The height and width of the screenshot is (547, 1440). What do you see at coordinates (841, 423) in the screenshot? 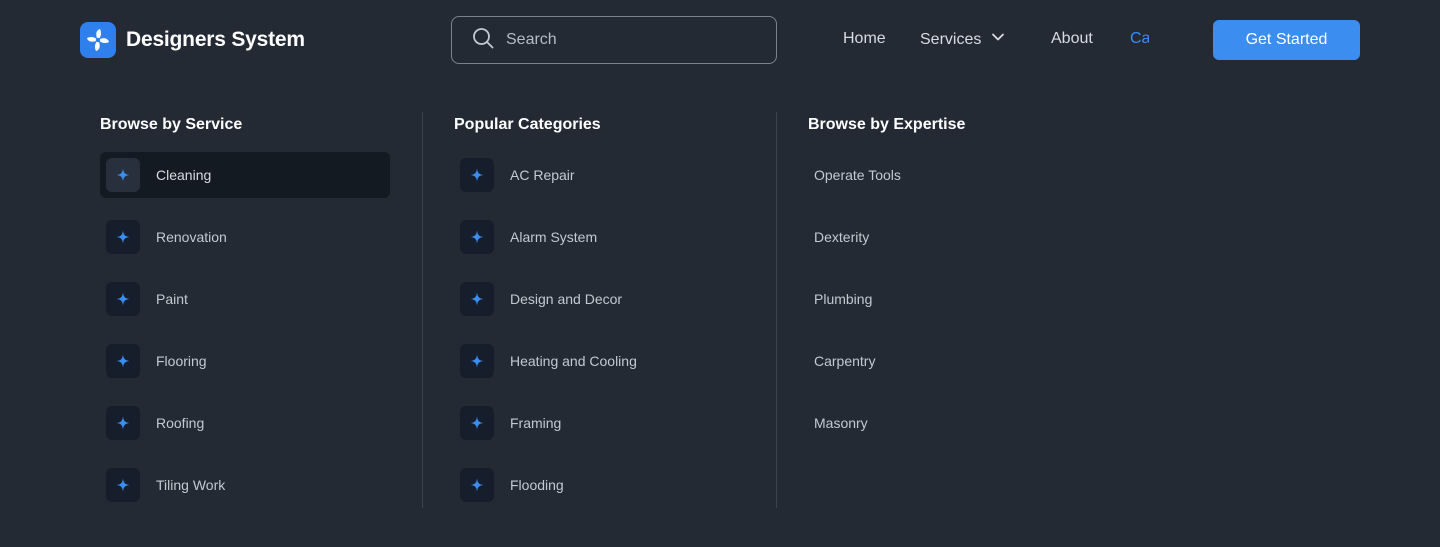
I see `expertise-menu-item: Masonry` at bounding box center [841, 423].